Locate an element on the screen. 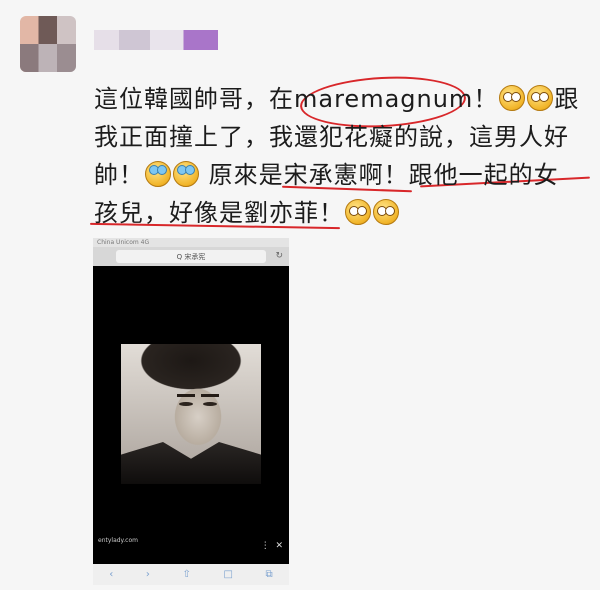  post-text-segment: 跟 is located at coordinates (567, 99).